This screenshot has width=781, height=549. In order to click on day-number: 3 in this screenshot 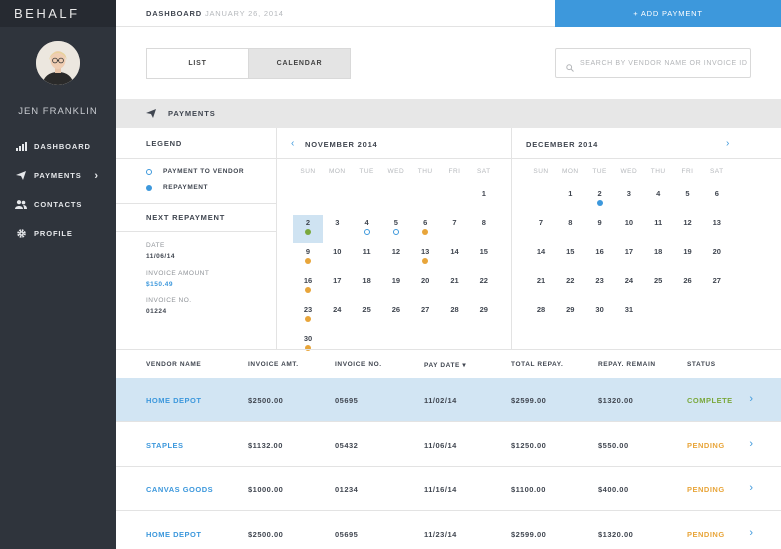, I will do `click(628, 193)`.